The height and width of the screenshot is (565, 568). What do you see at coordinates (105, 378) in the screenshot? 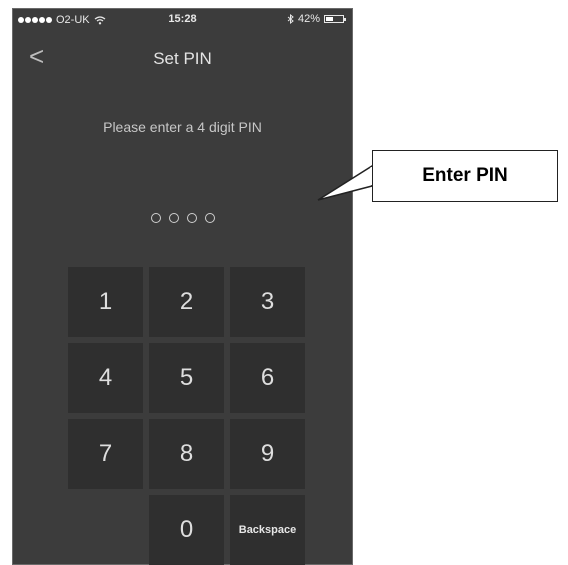
I see `digit-key-4: 4` at bounding box center [105, 378].